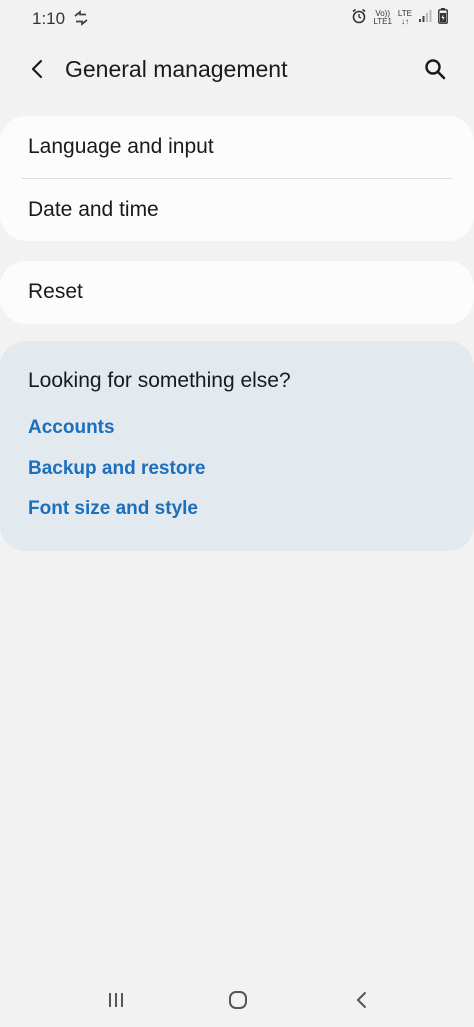 Image resolution: width=474 pixels, height=1027 pixels. I want to click on status-time: 1:10, so click(49, 18).